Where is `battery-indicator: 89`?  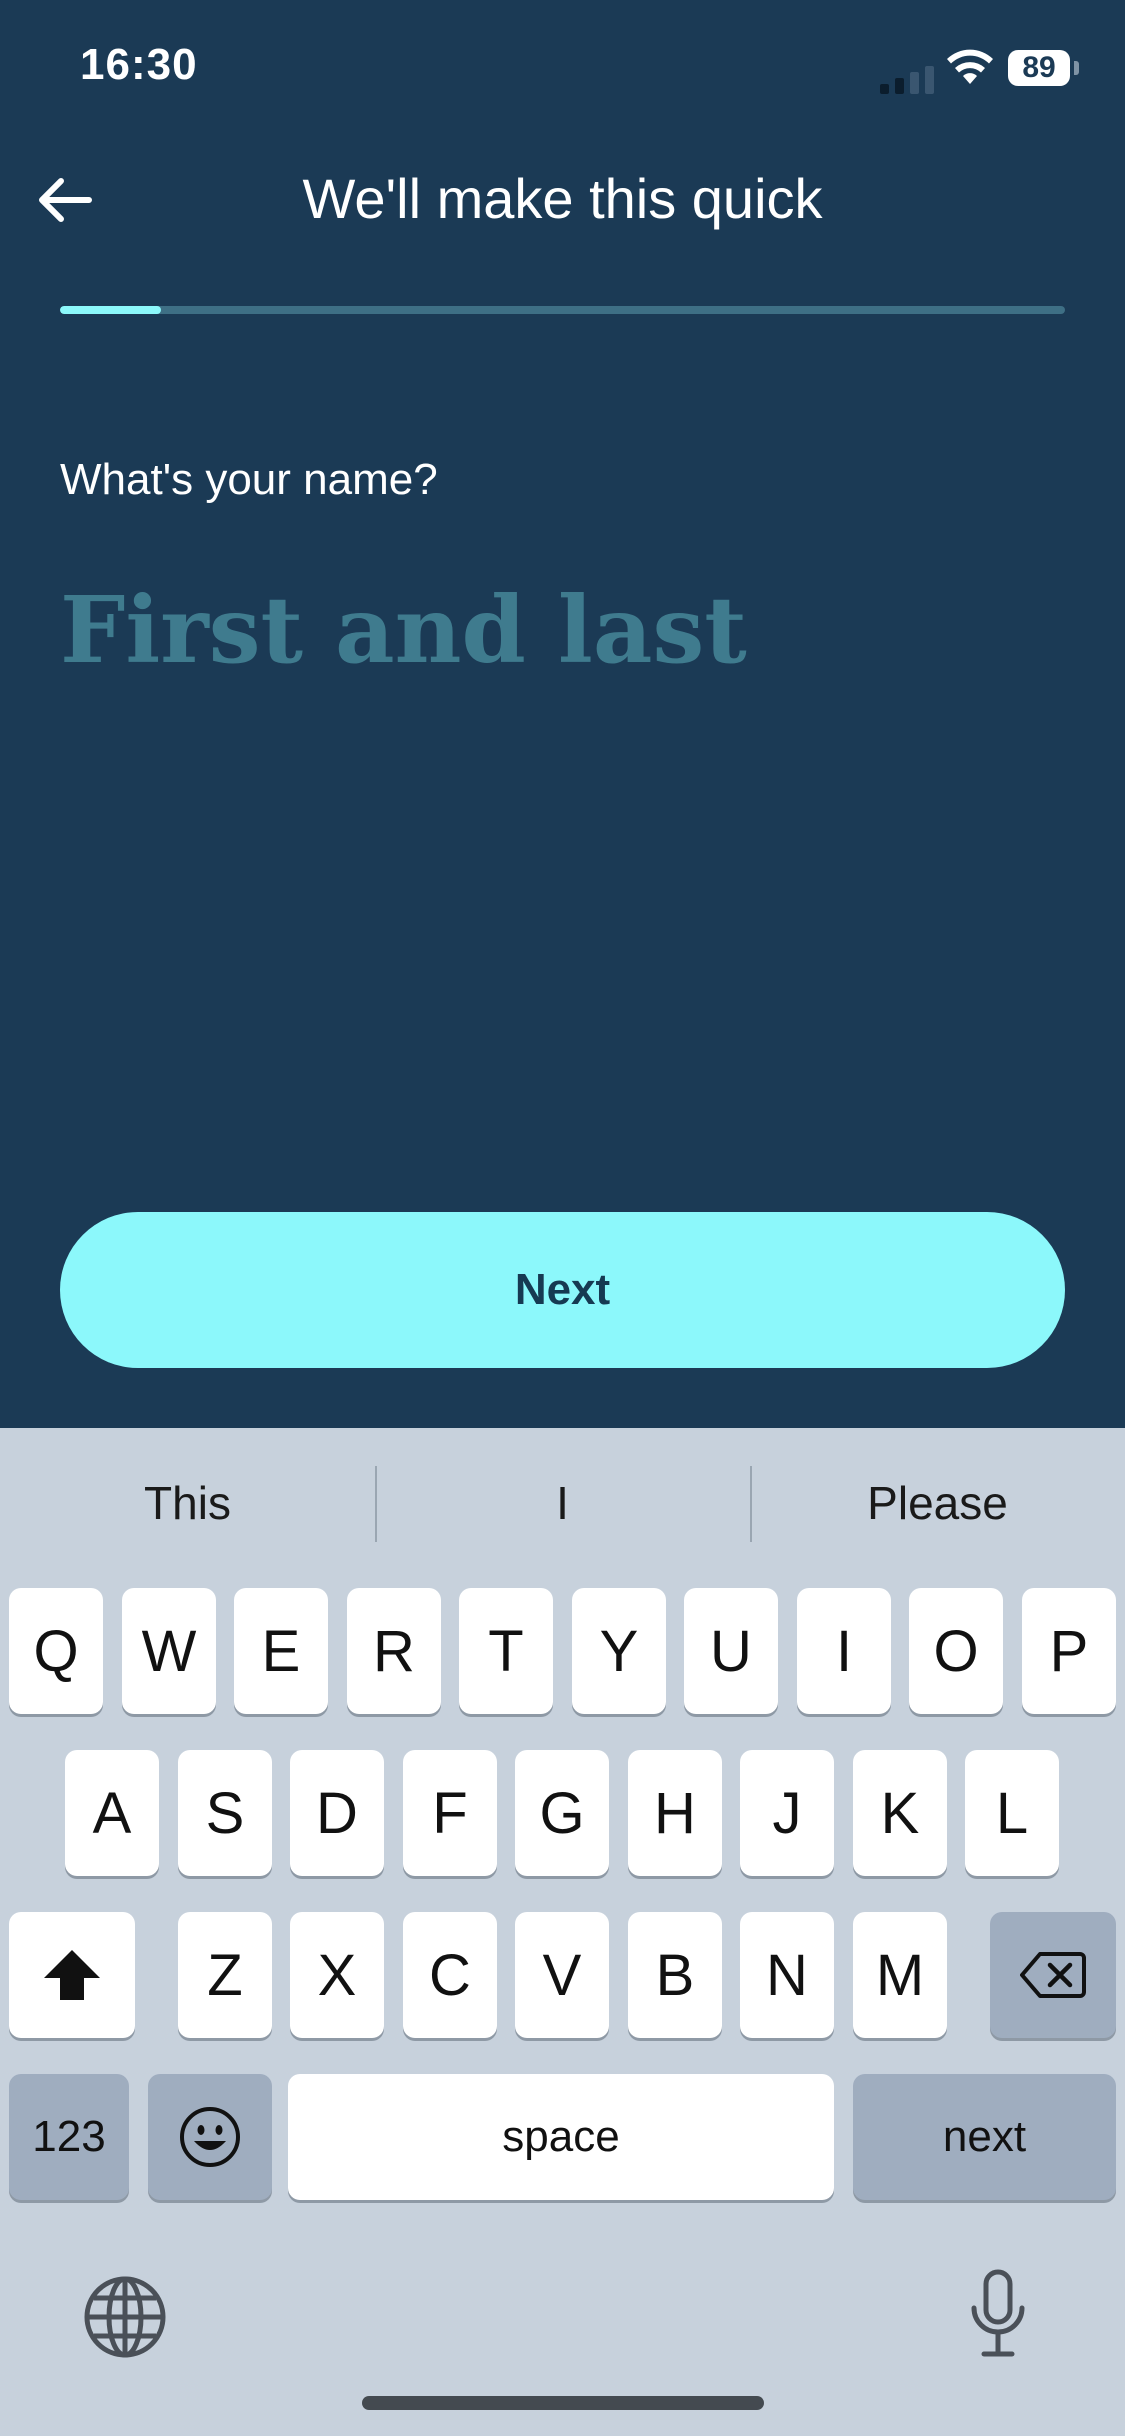
battery-indicator: 89 is located at coordinates (1039, 68).